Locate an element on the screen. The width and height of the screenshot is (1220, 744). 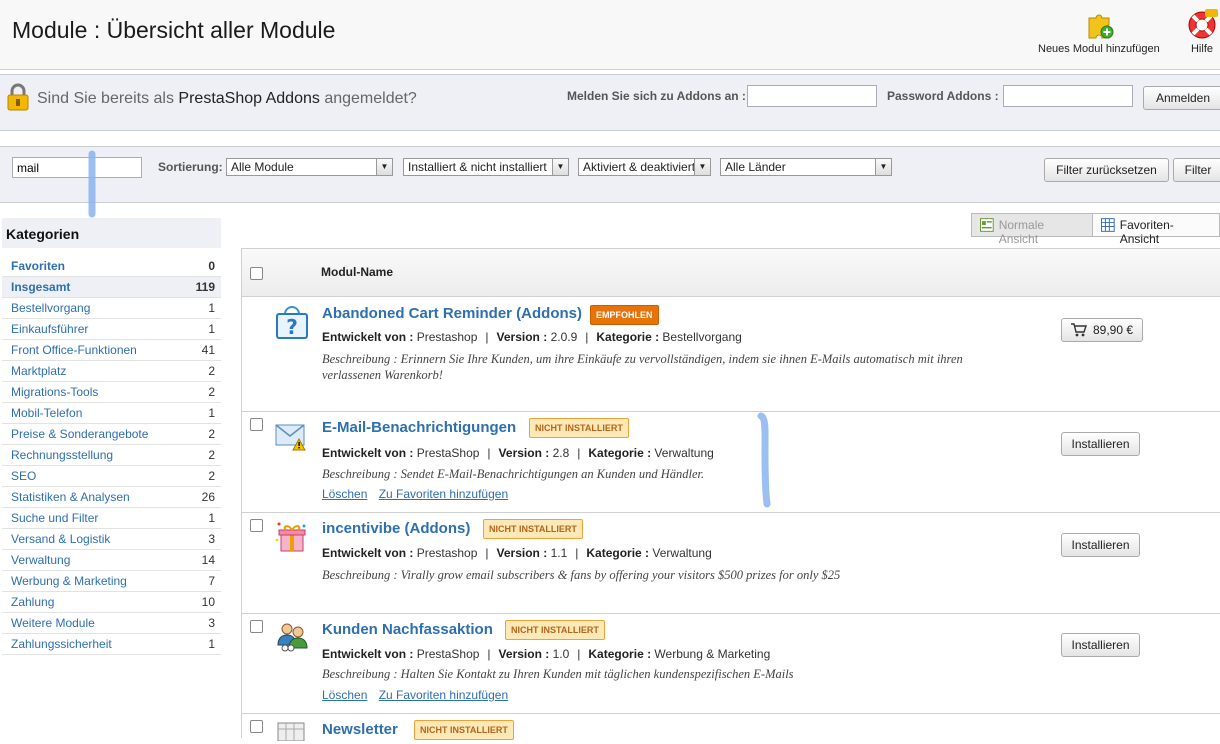
sidebar-item-label: Suche und Filter is located at coordinates (55, 518).